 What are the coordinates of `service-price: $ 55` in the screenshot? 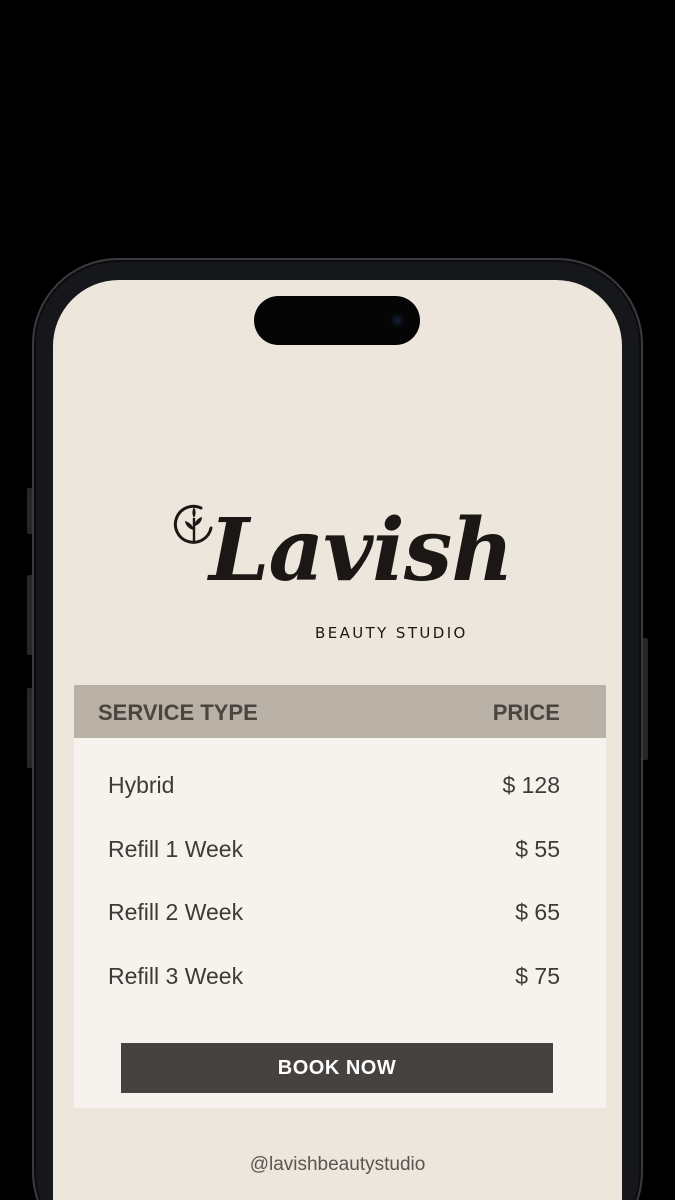 It's located at (537, 849).